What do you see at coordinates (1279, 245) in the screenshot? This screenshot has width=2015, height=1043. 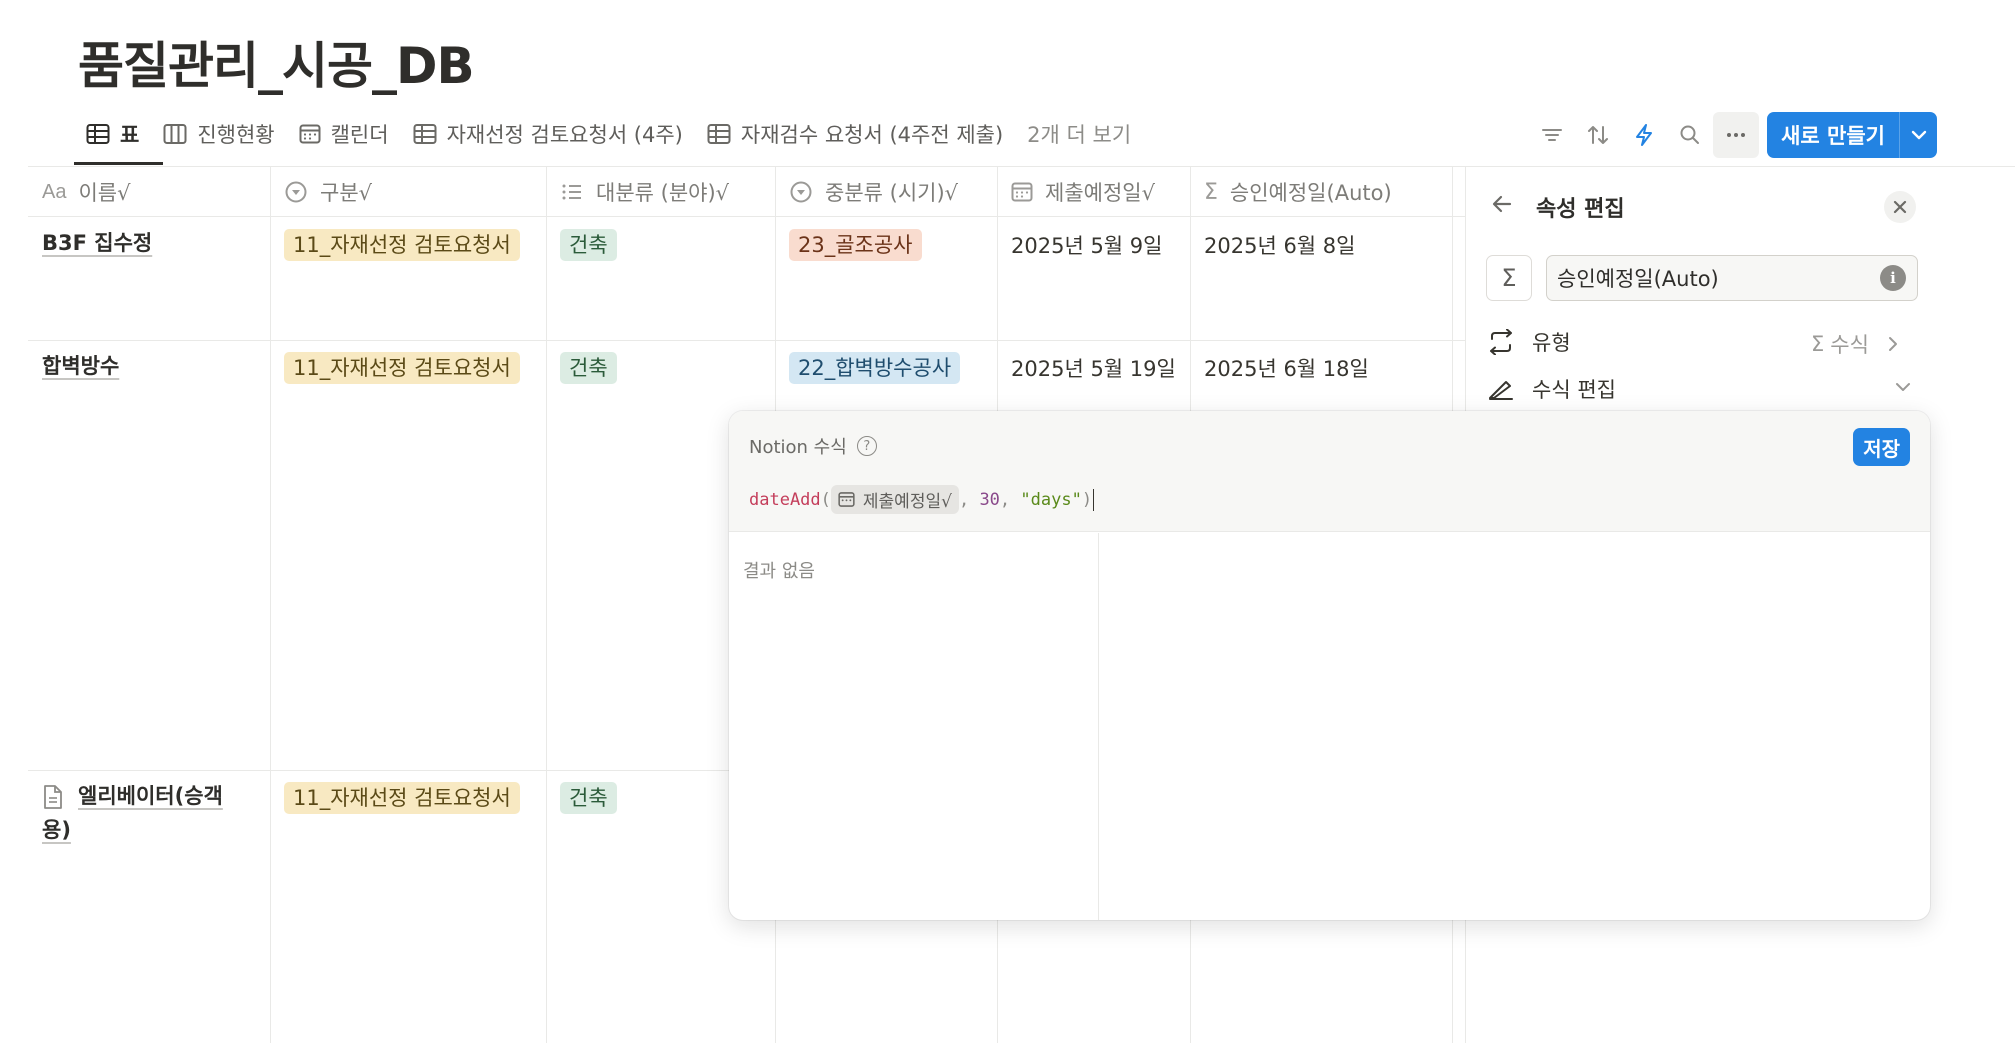 I see `approve-date-cell: 2025년 6월 8일` at bounding box center [1279, 245].